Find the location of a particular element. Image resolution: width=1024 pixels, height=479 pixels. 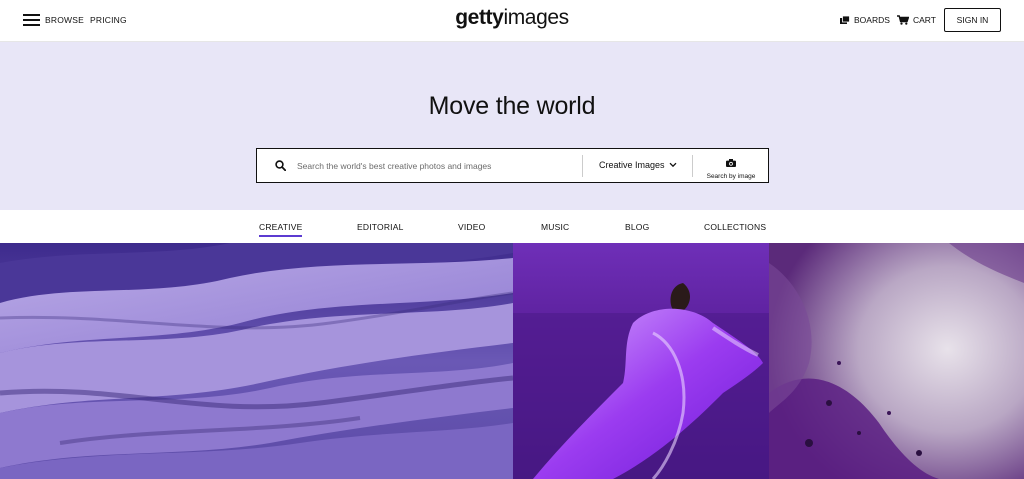

boards-link: BOARDS is located at coordinates (865, 20).